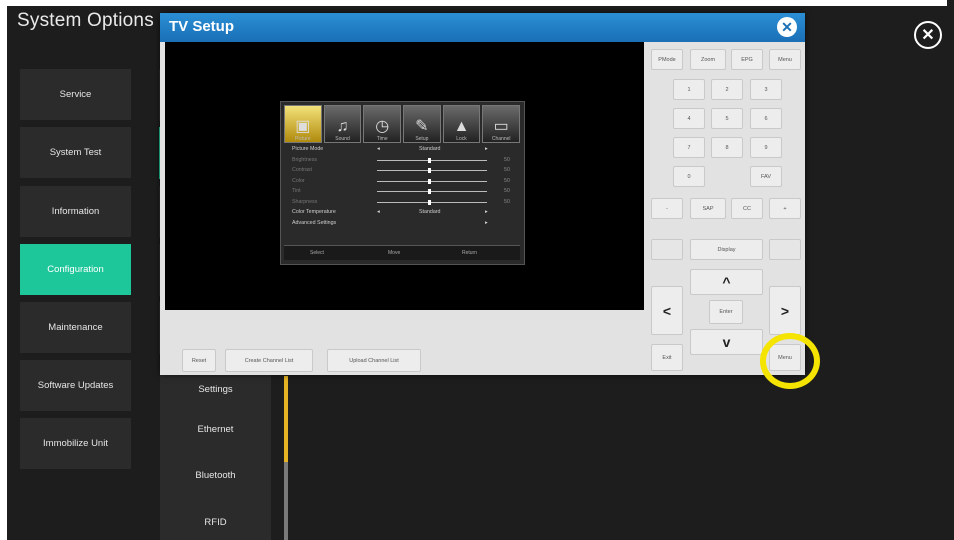 Image resolution: width=954 pixels, height=540 pixels. What do you see at coordinates (75, 94) in the screenshot?
I see `menu-service: Service` at bounding box center [75, 94].